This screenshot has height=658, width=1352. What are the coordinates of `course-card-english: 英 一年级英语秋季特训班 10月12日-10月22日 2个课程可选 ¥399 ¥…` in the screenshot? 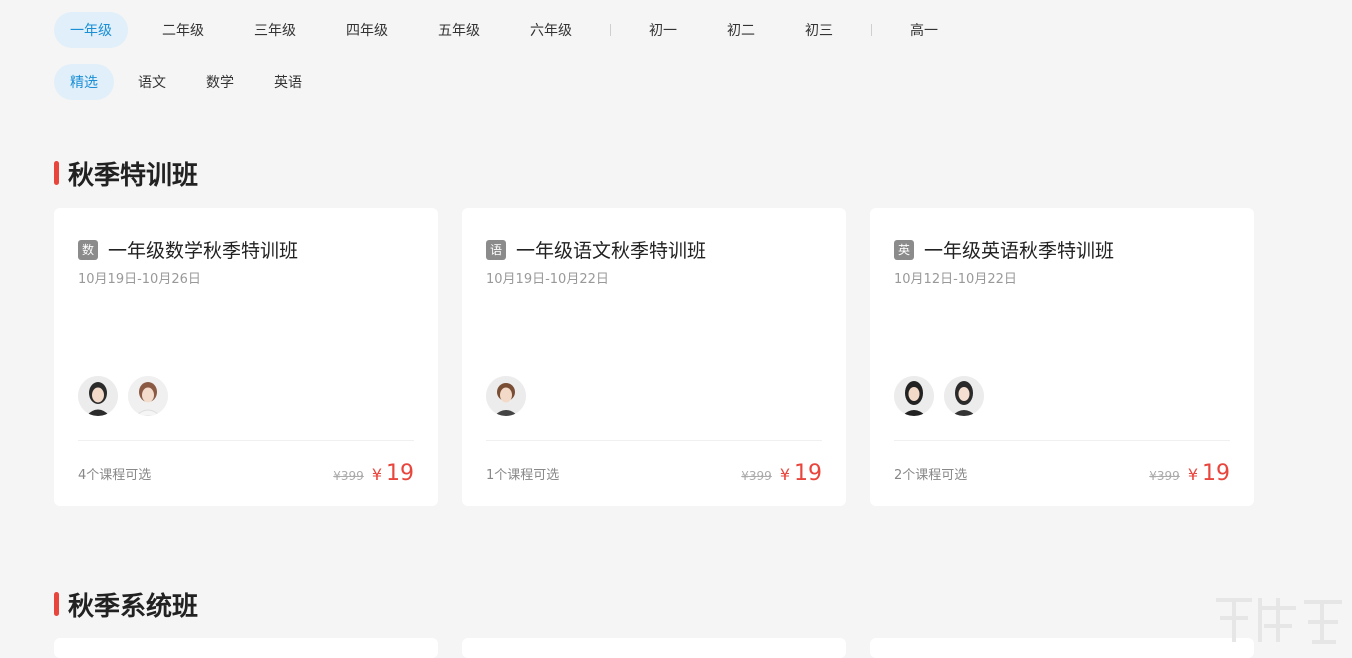 It's located at (1062, 357).